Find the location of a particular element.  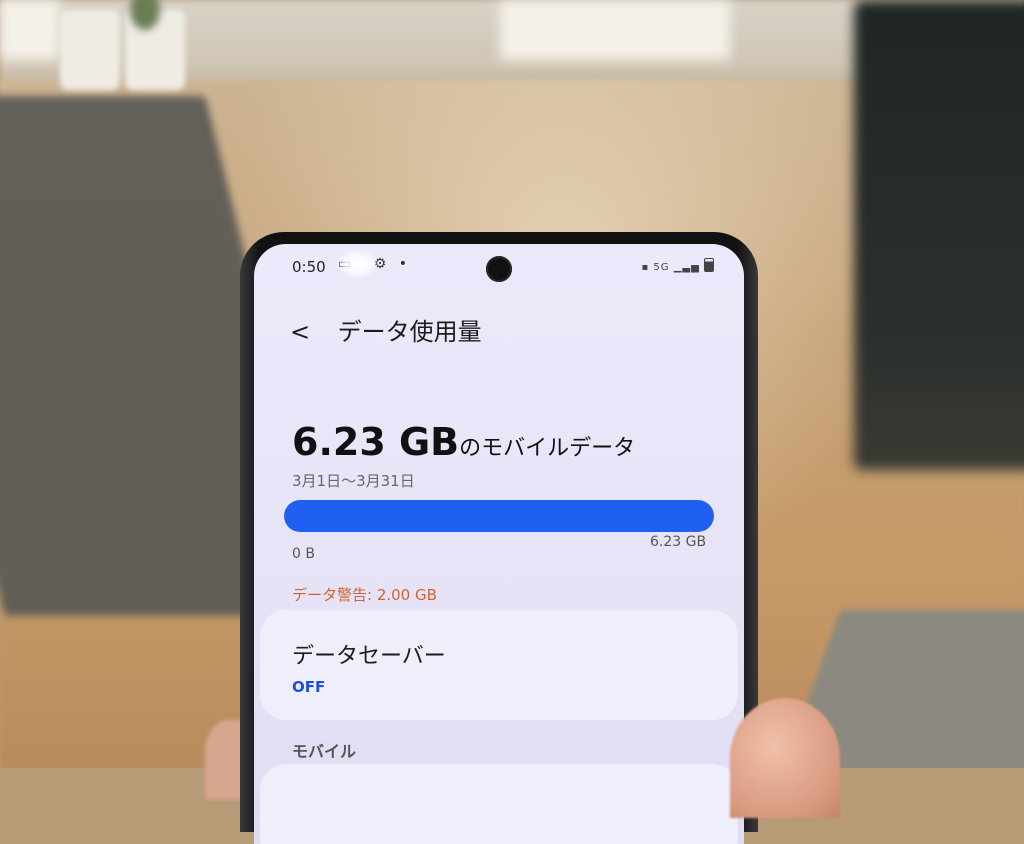

usage-progress-bar is located at coordinates (499, 516).